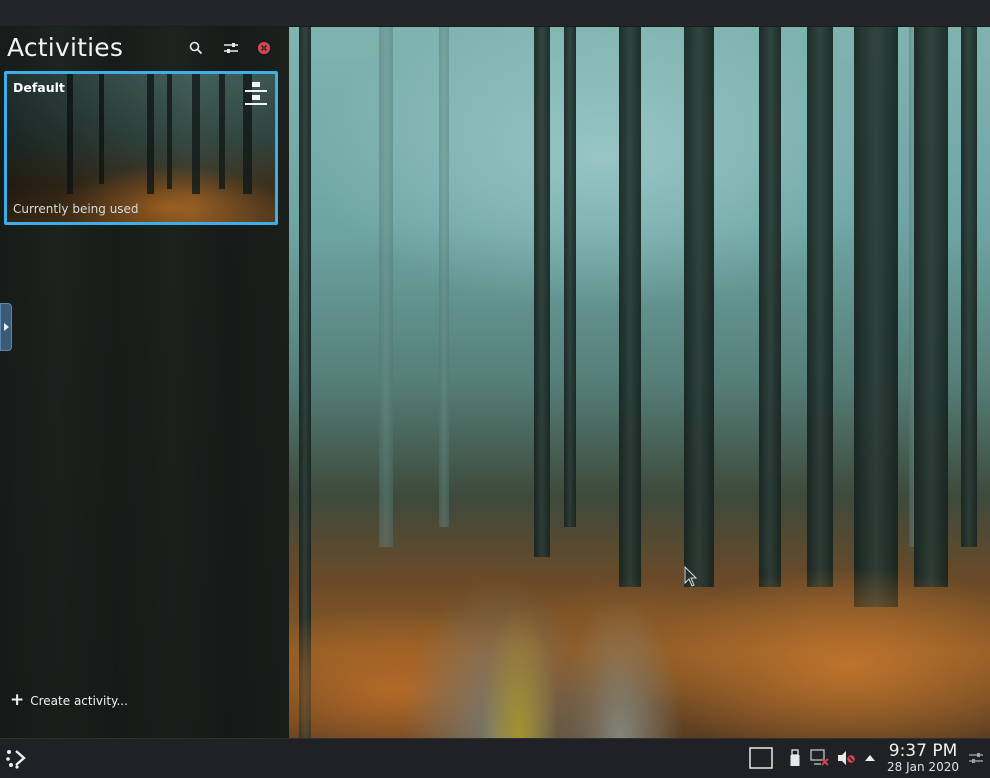 The image size is (990, 778). I want to click on activities-title: Activities, so click(65, 47).